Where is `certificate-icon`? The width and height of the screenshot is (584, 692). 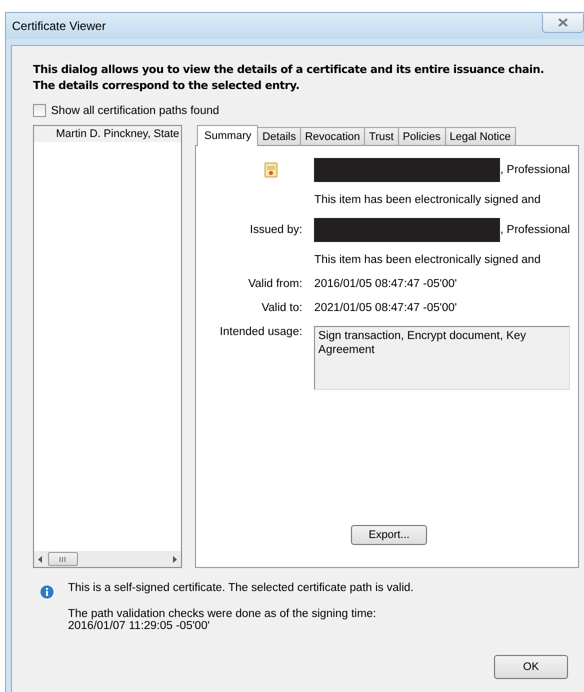
certificate-icon is located at coordinates (271, 170).